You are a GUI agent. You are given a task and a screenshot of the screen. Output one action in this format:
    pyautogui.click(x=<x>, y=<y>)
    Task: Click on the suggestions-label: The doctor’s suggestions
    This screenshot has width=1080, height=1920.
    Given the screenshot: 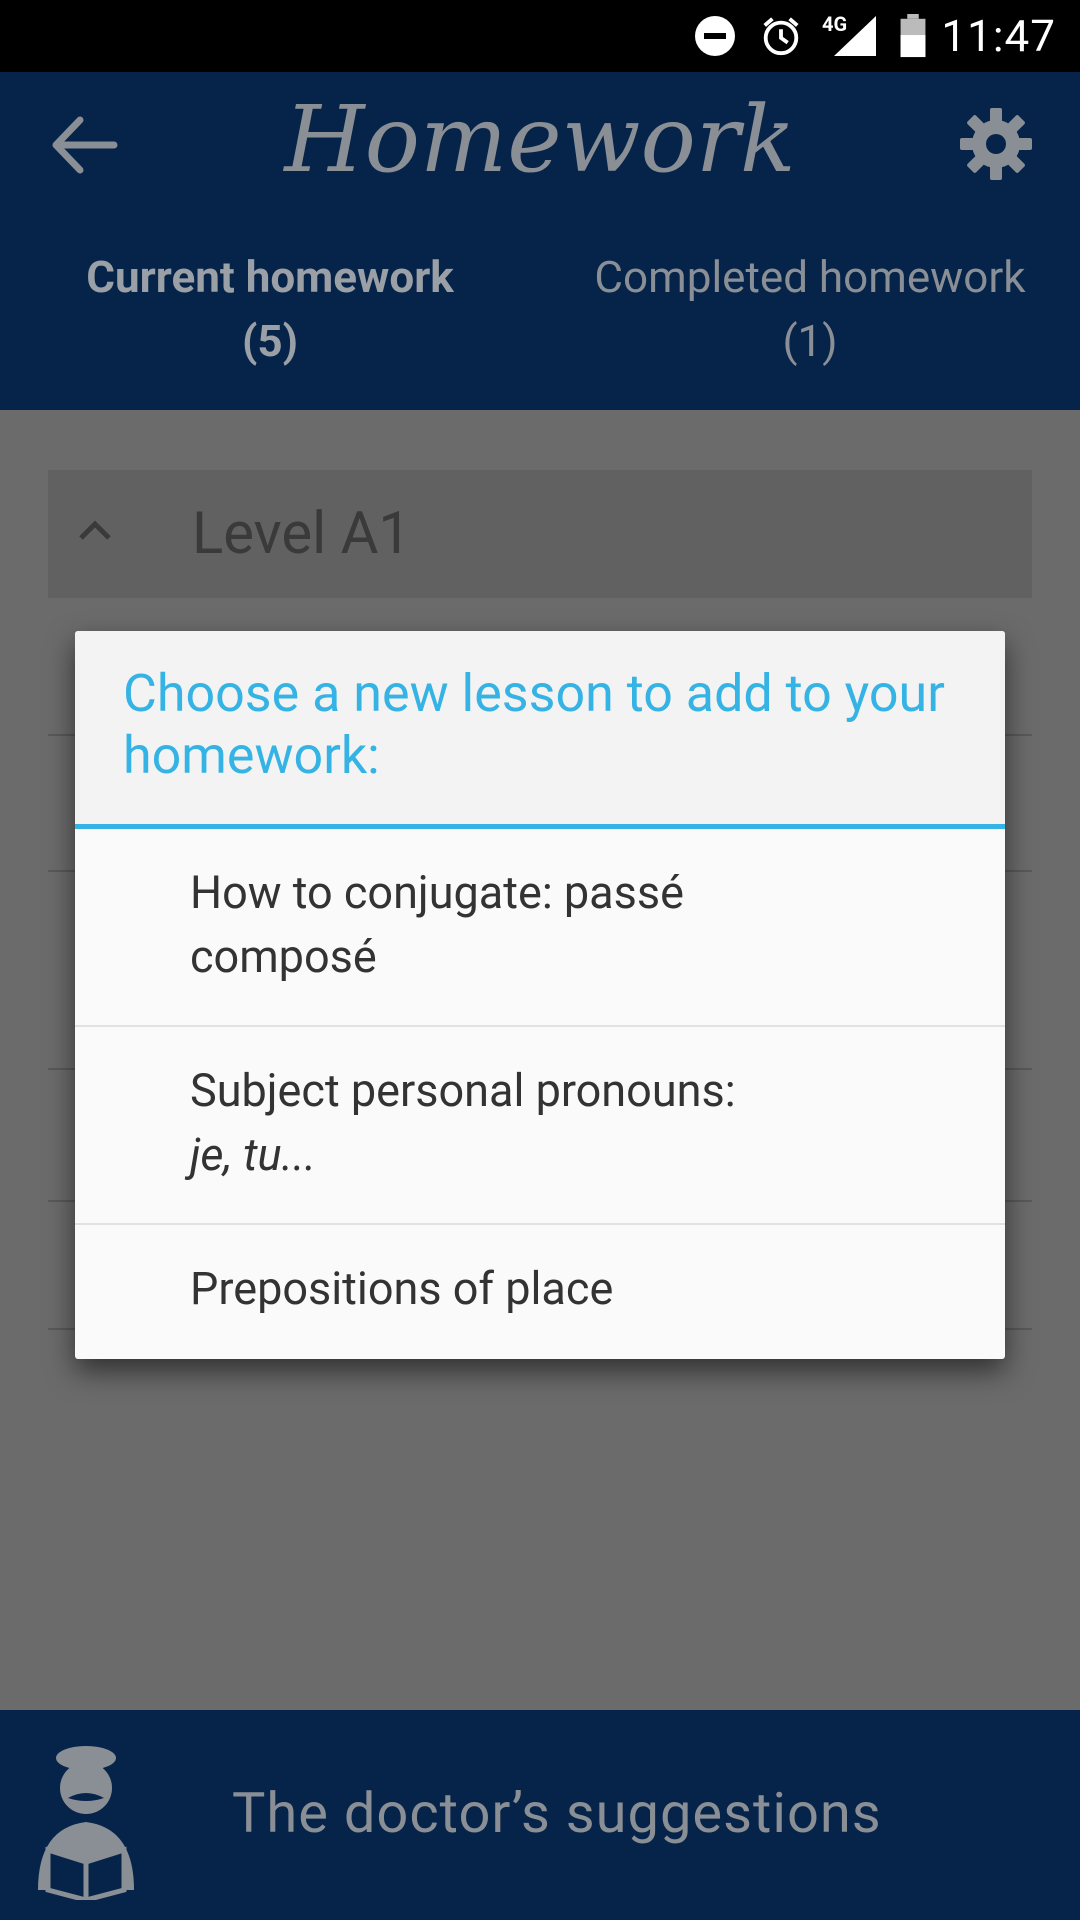 What is the action you would take?
    pyautogui.click(x=557, y=1813)
    